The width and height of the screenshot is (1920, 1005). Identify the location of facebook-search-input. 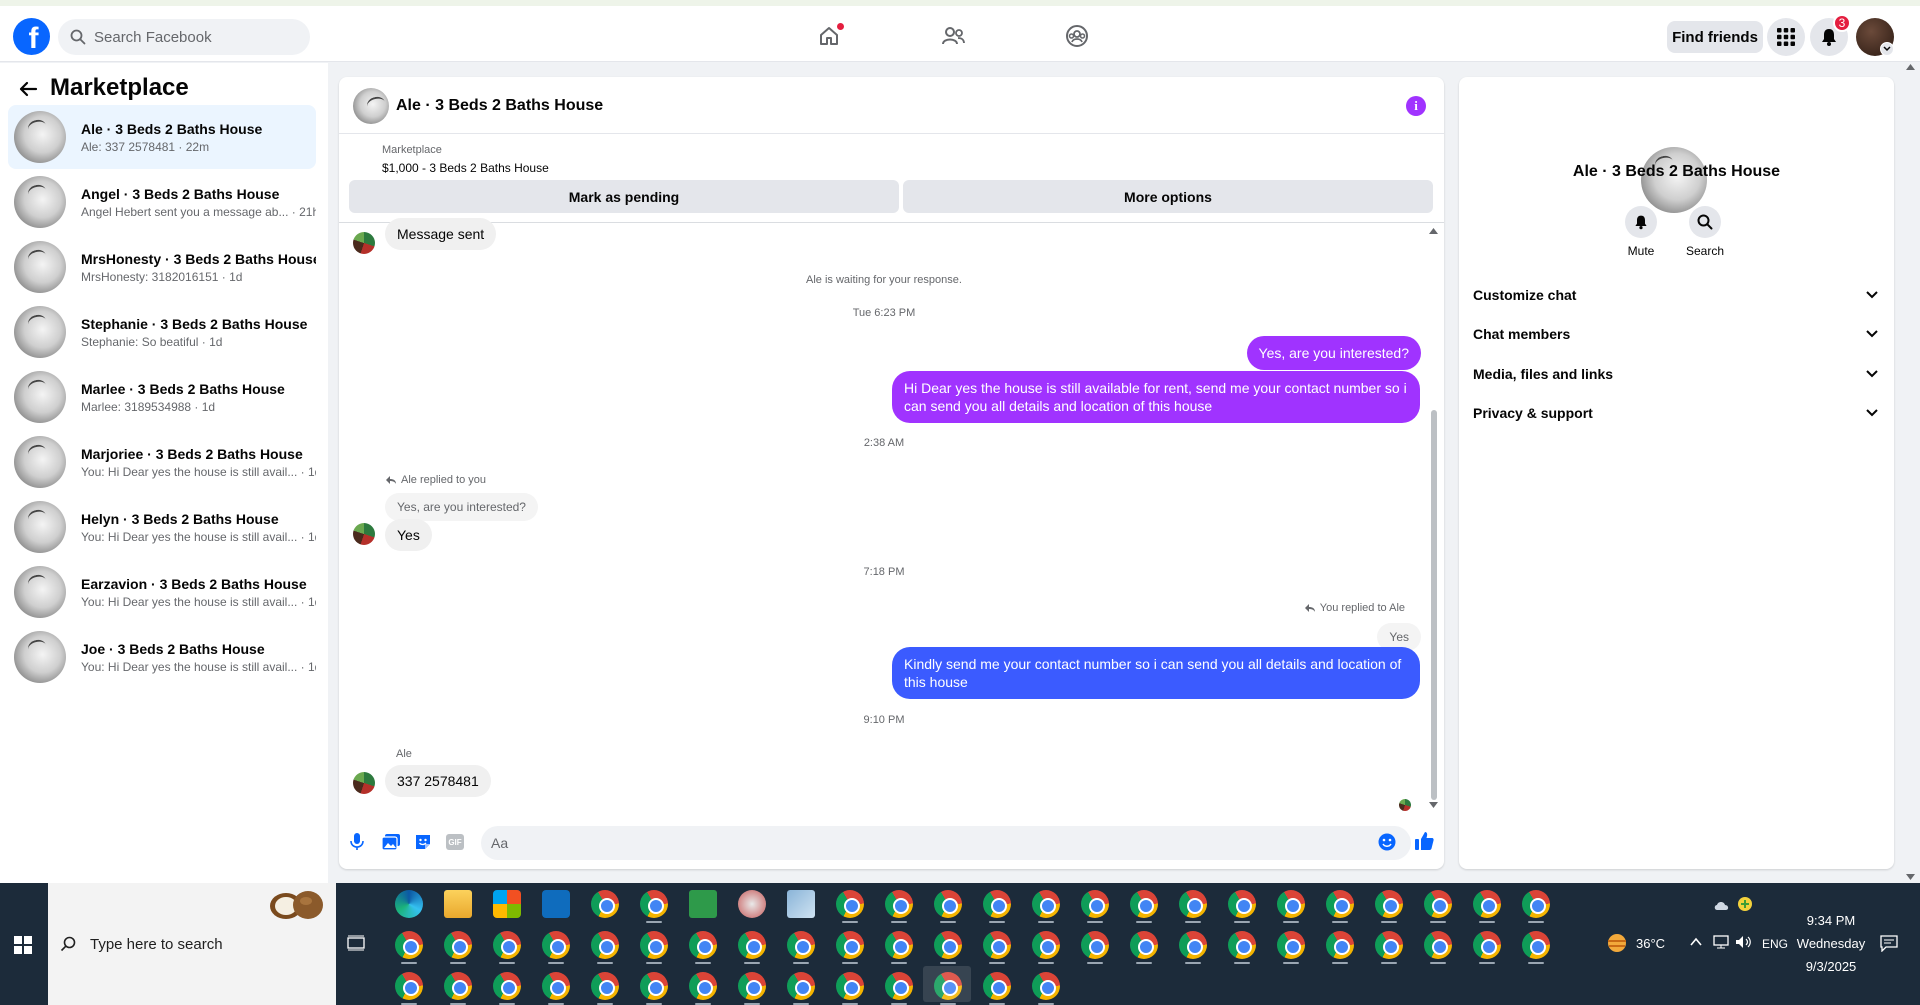
(194, 37).